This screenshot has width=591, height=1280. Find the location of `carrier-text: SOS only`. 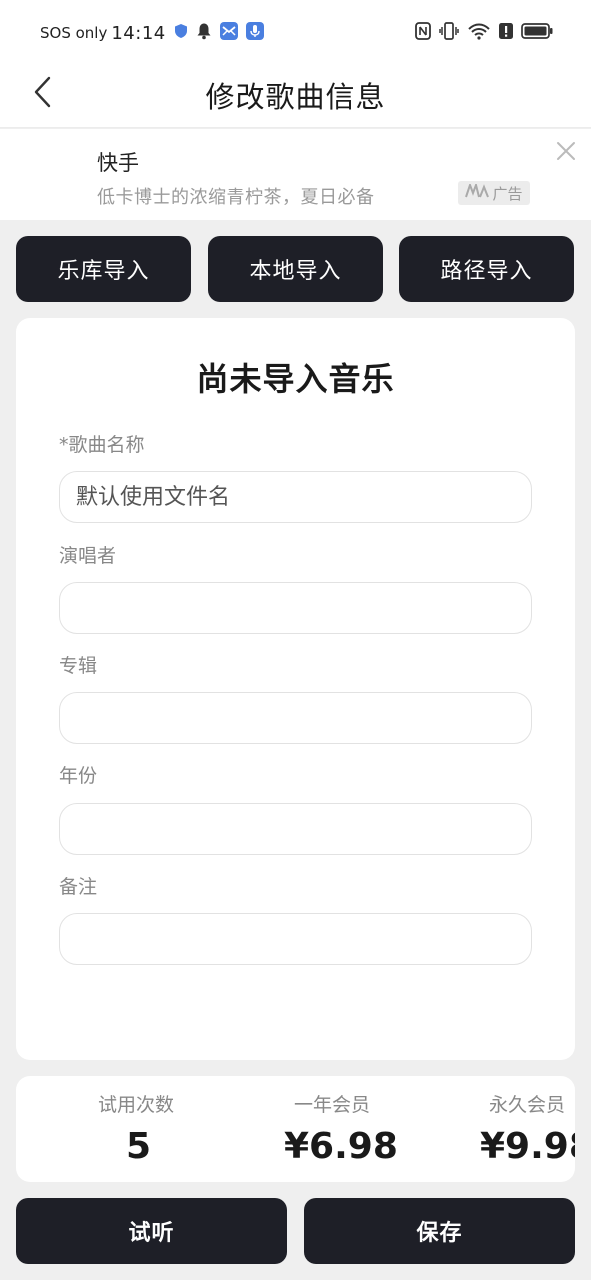

carrier-text: SOS only is located at coordinates (74, 33).